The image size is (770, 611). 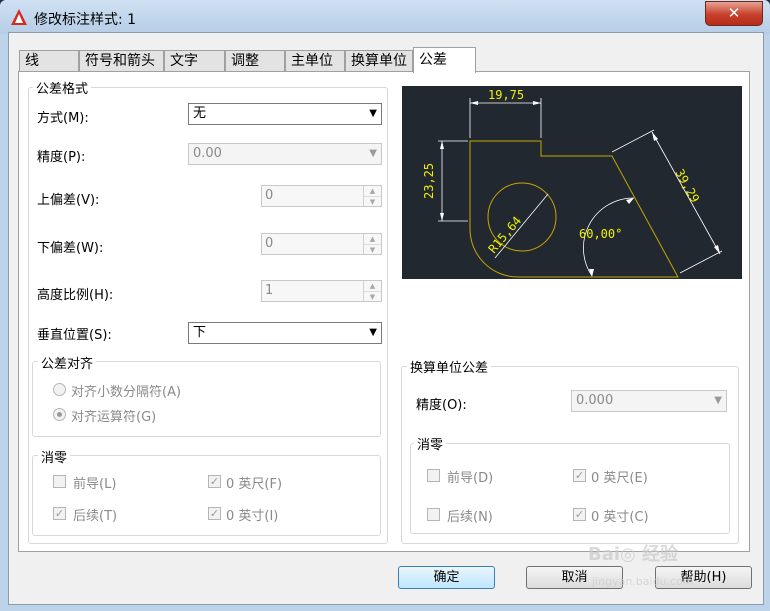 What do you see at coordinates (321, 291) in the screenshot?
I see `height-scale-spinner: 1 ▲ ▼` at bounding box center [321, 291].